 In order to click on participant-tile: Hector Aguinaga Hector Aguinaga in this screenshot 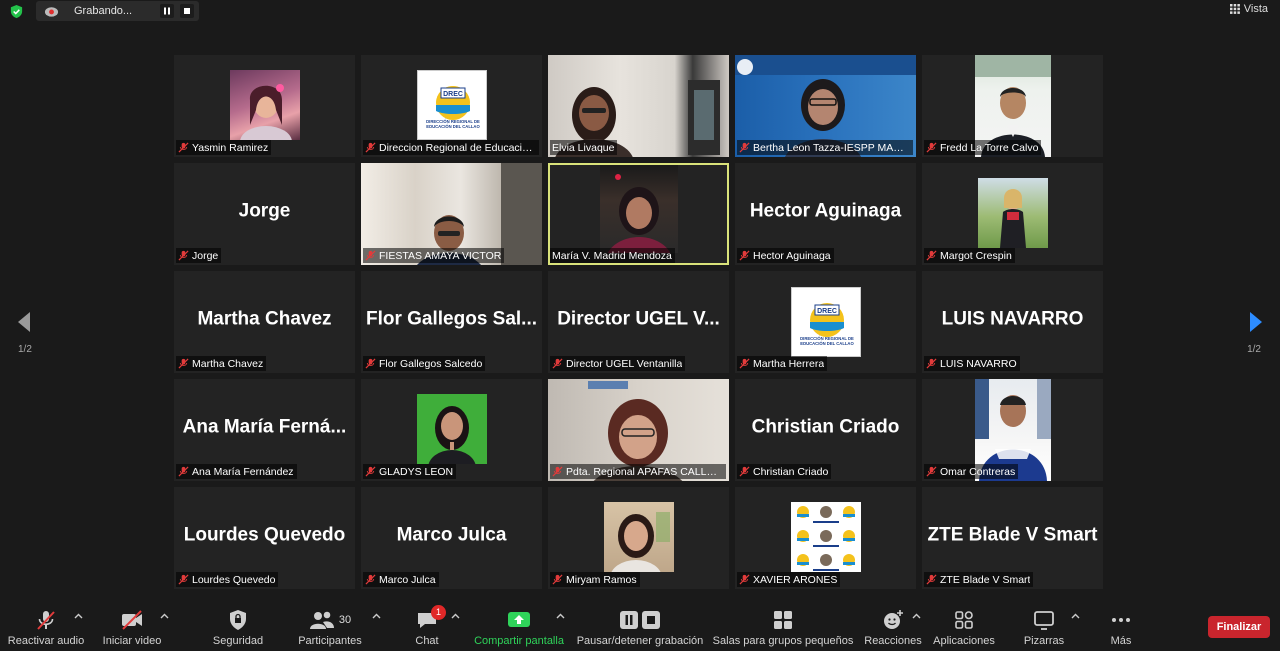, I will do `click(825, 214)`.